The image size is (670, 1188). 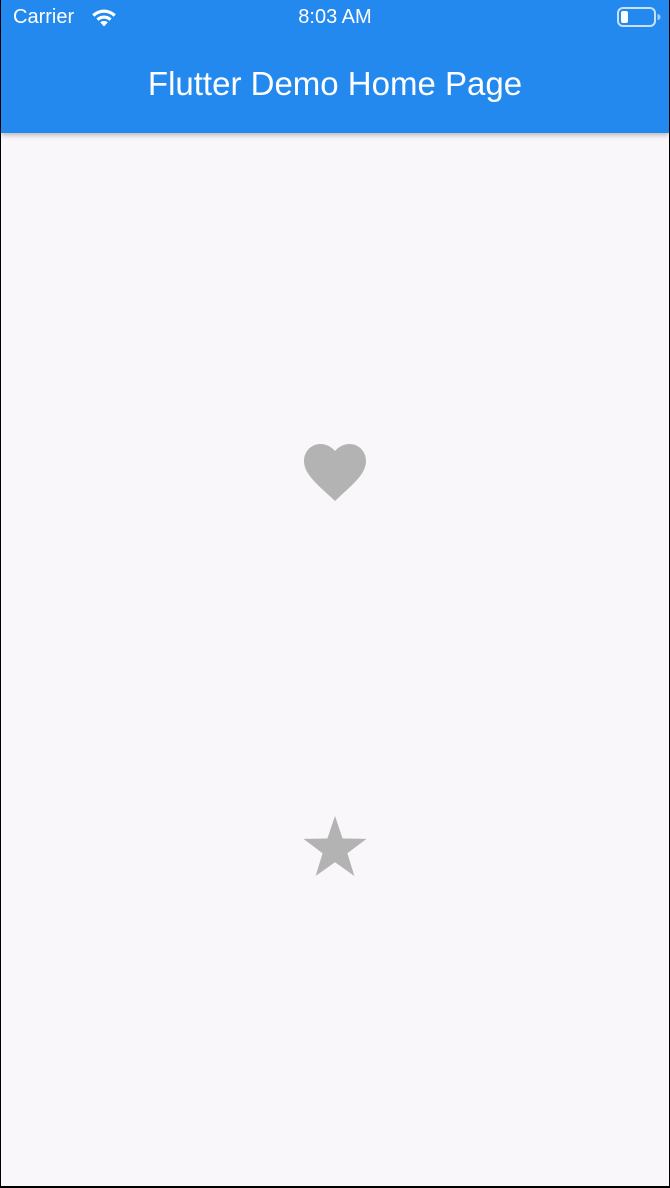 What do you see at coordinates (335, 847) in the screenshot?
I see `star-icon` at bounding box center [335, 847].